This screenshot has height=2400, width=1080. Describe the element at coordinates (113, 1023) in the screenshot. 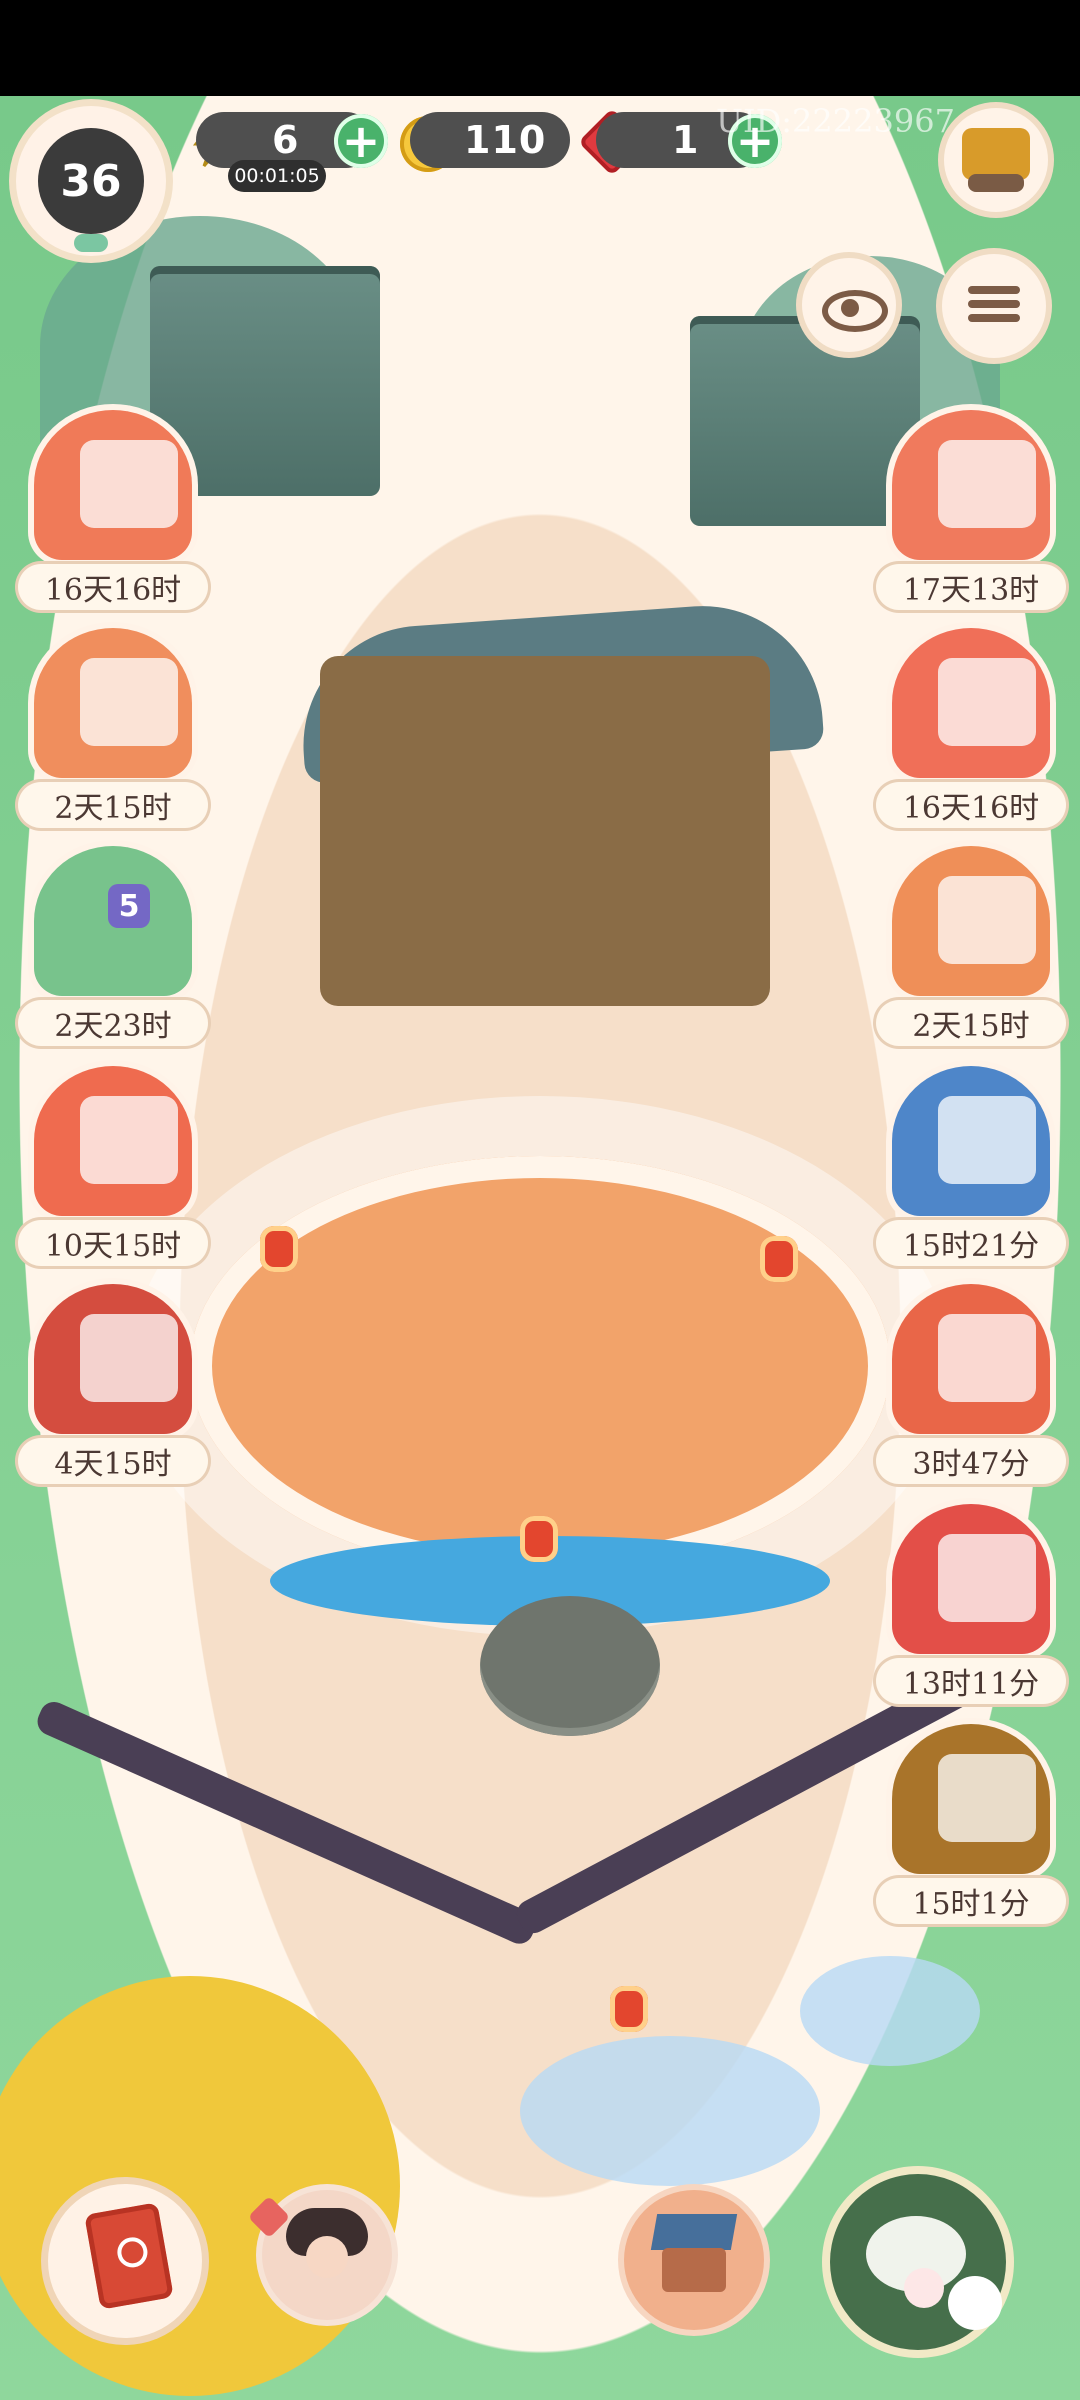

I see `event-timer: 2天23时` at that location.